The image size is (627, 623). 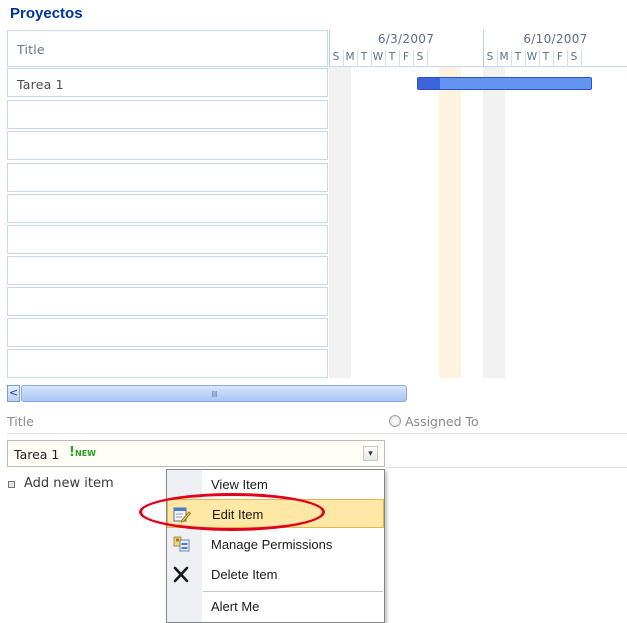 What do you see at coordinates (239, 484) in the screenshot?
I see `menu-item-label: View Item` at bounding box center [239, 484].